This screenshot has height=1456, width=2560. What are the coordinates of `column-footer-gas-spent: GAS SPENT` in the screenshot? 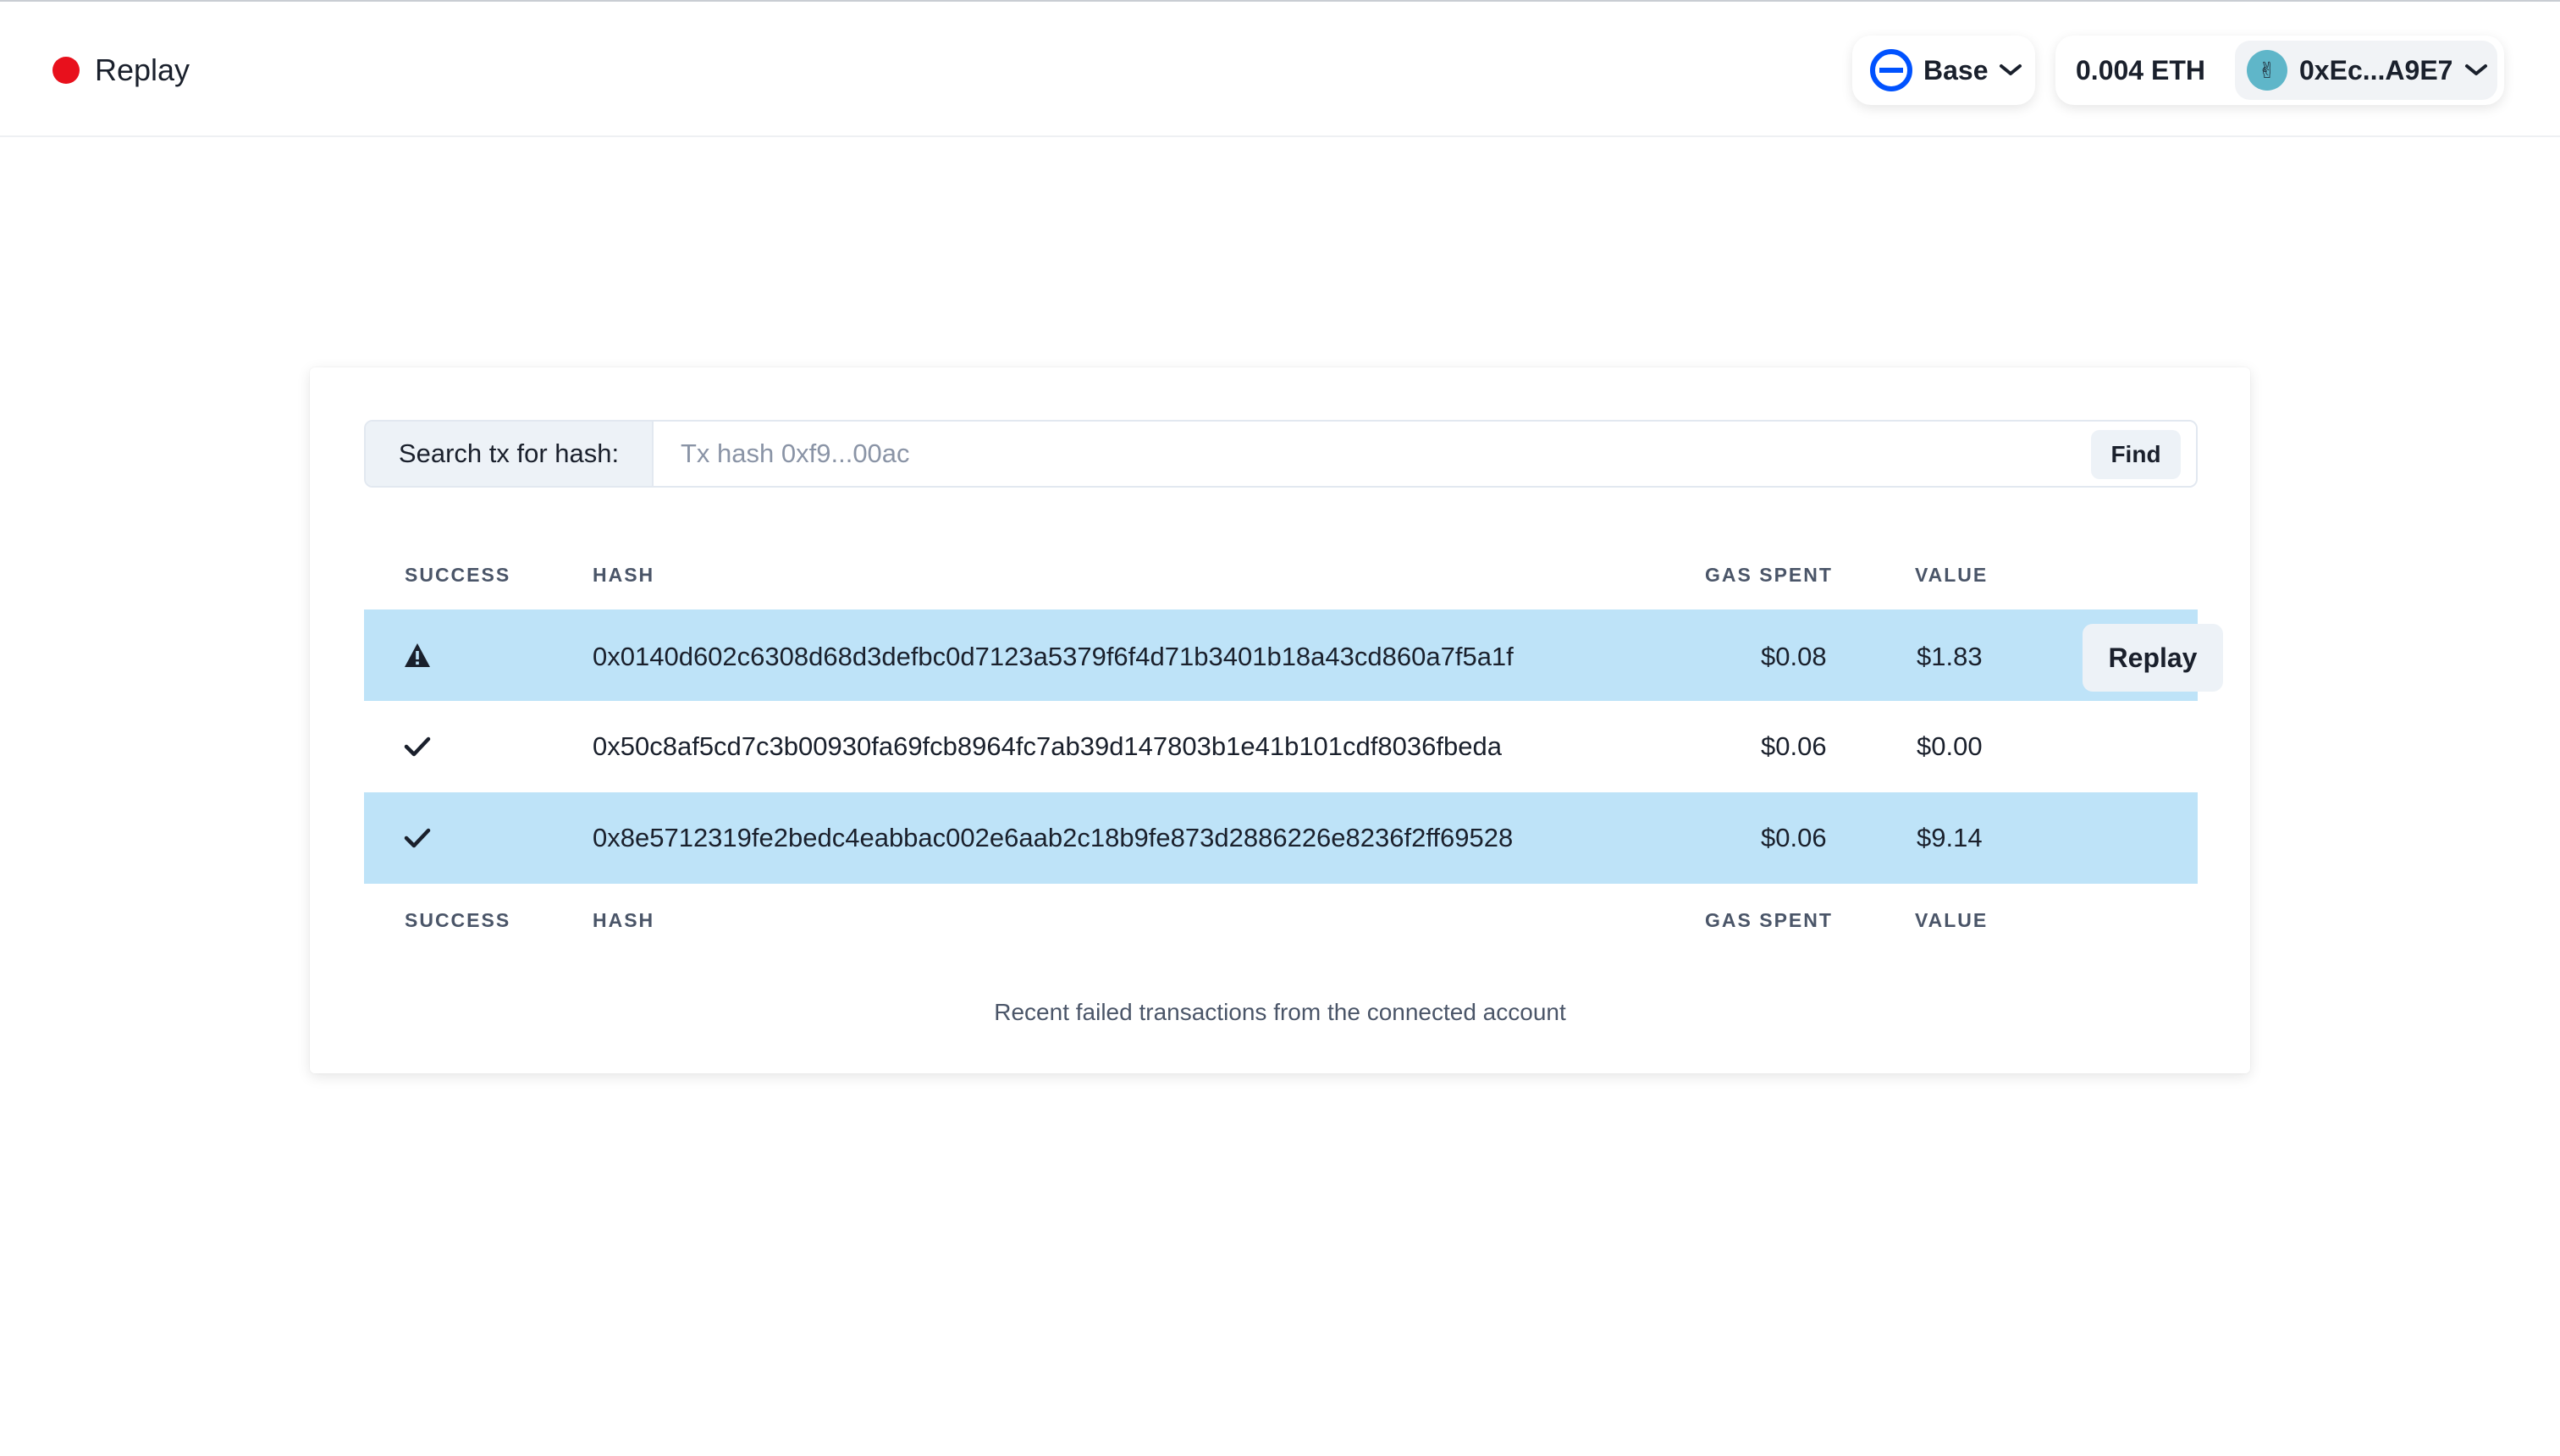 It's located at (1769, 920).